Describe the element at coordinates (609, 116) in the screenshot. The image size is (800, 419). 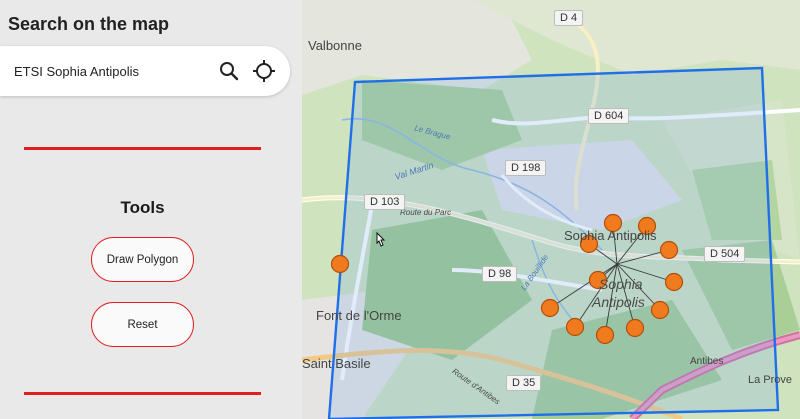
I see `road-badge: D 604` at that location.